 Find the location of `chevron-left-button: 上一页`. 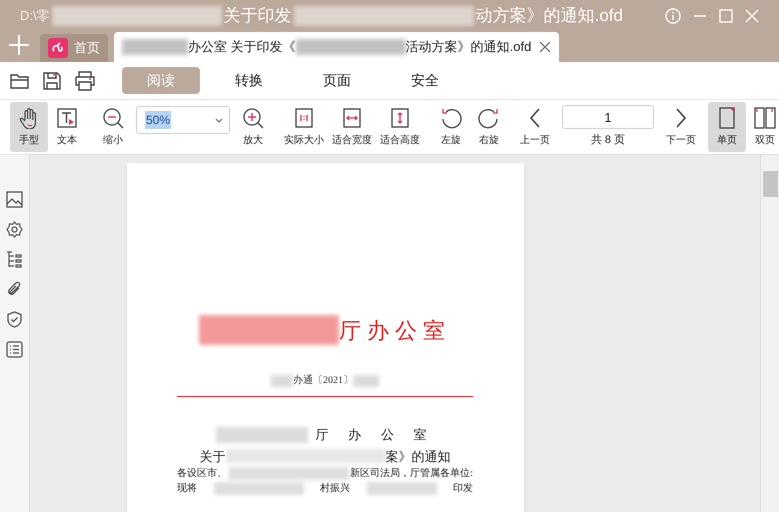

chevron-left-button: 上一页 is located at coordinates (535, 127).